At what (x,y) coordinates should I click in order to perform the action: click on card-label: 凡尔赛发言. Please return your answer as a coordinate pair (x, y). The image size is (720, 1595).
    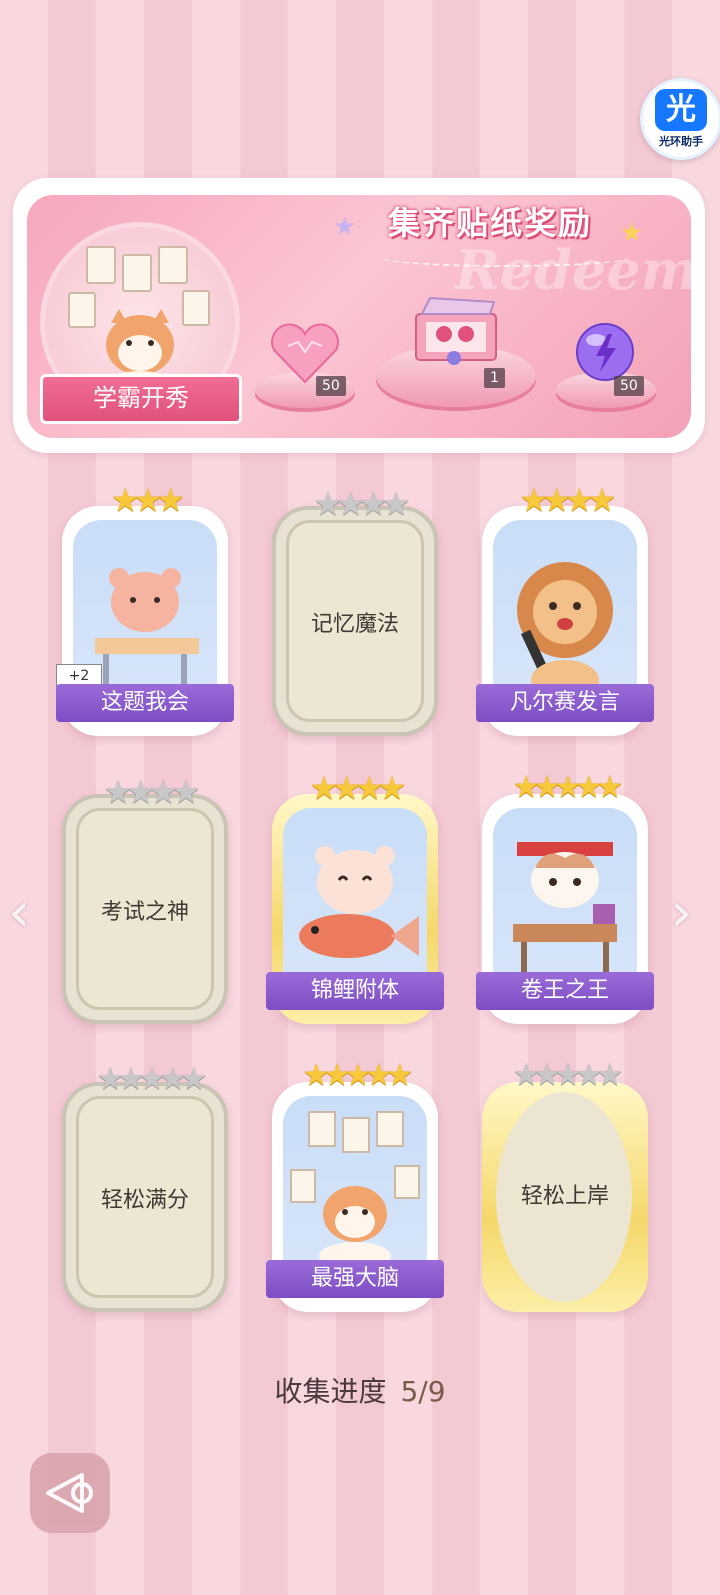
    Looking at the image, I should click on (565, 703).